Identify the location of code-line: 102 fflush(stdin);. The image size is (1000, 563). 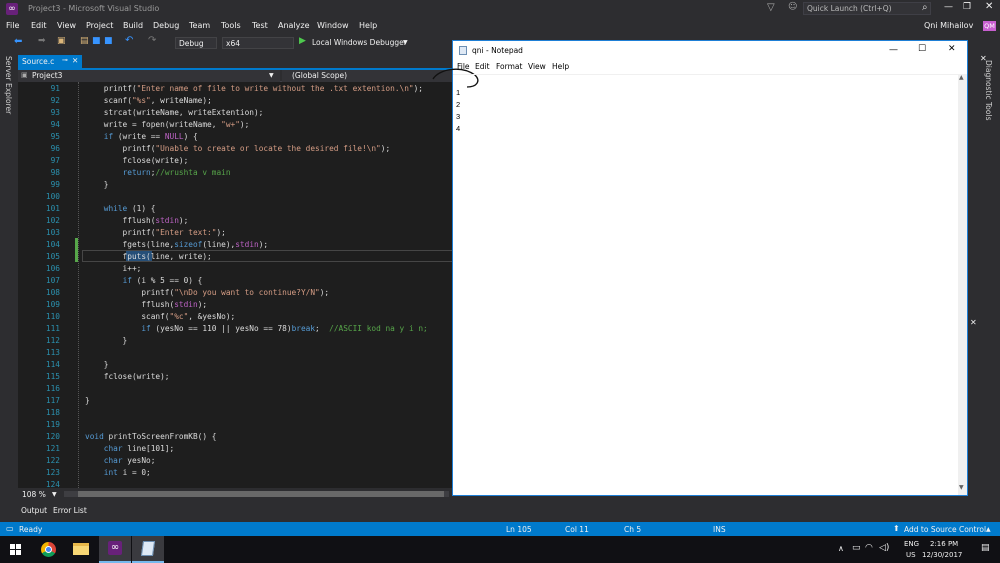
(235, 222).